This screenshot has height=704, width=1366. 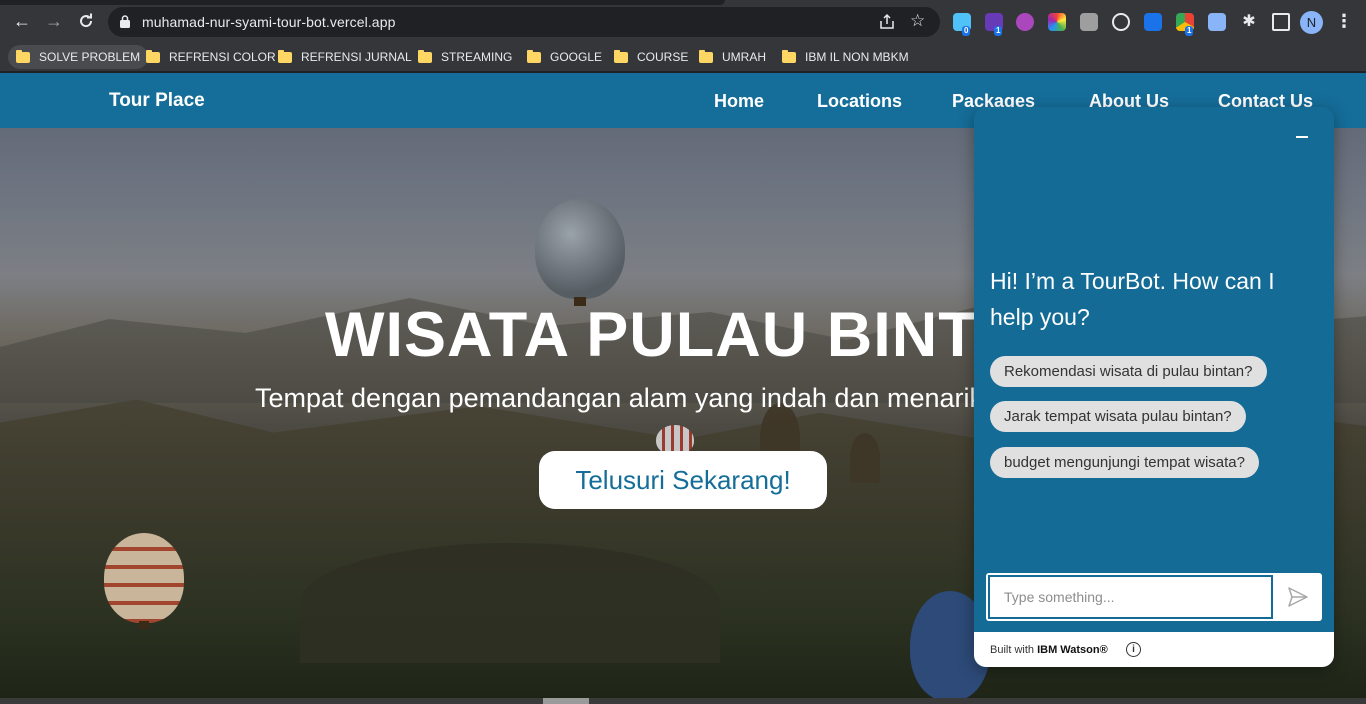 I want to click on chat-footer: Built with IBM Watson® i, so click(x=1154, y=649).